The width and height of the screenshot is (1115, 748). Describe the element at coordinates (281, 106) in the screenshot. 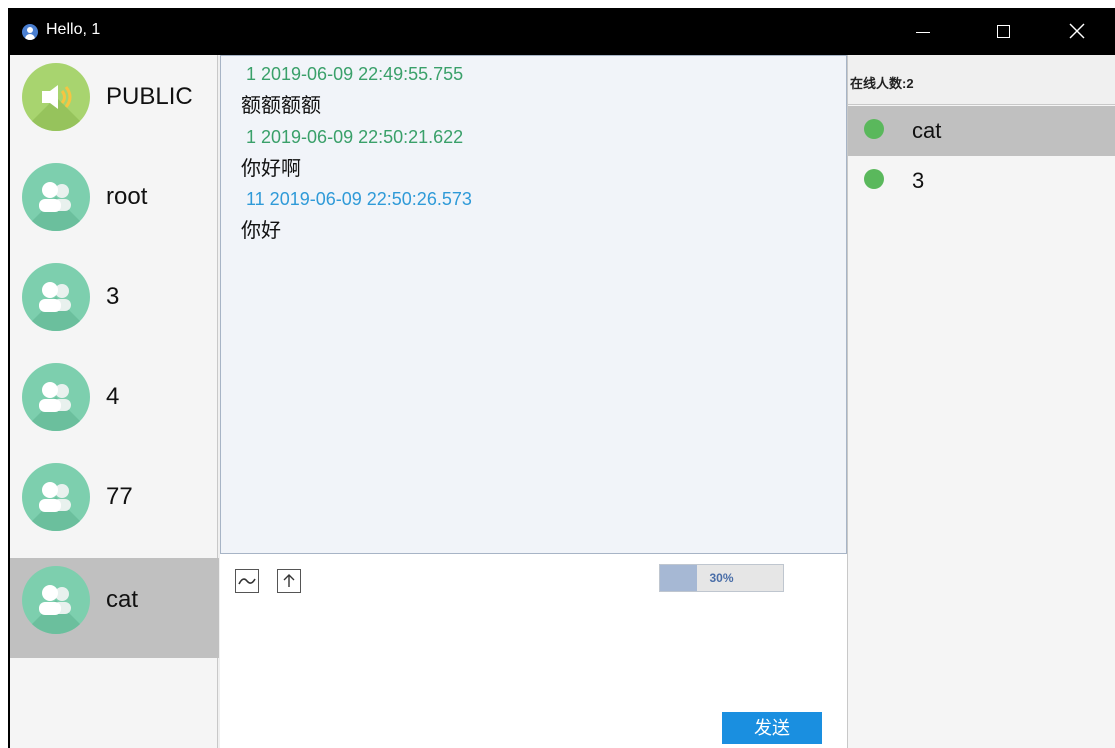

I see `message-text: 额额额额` at that location.